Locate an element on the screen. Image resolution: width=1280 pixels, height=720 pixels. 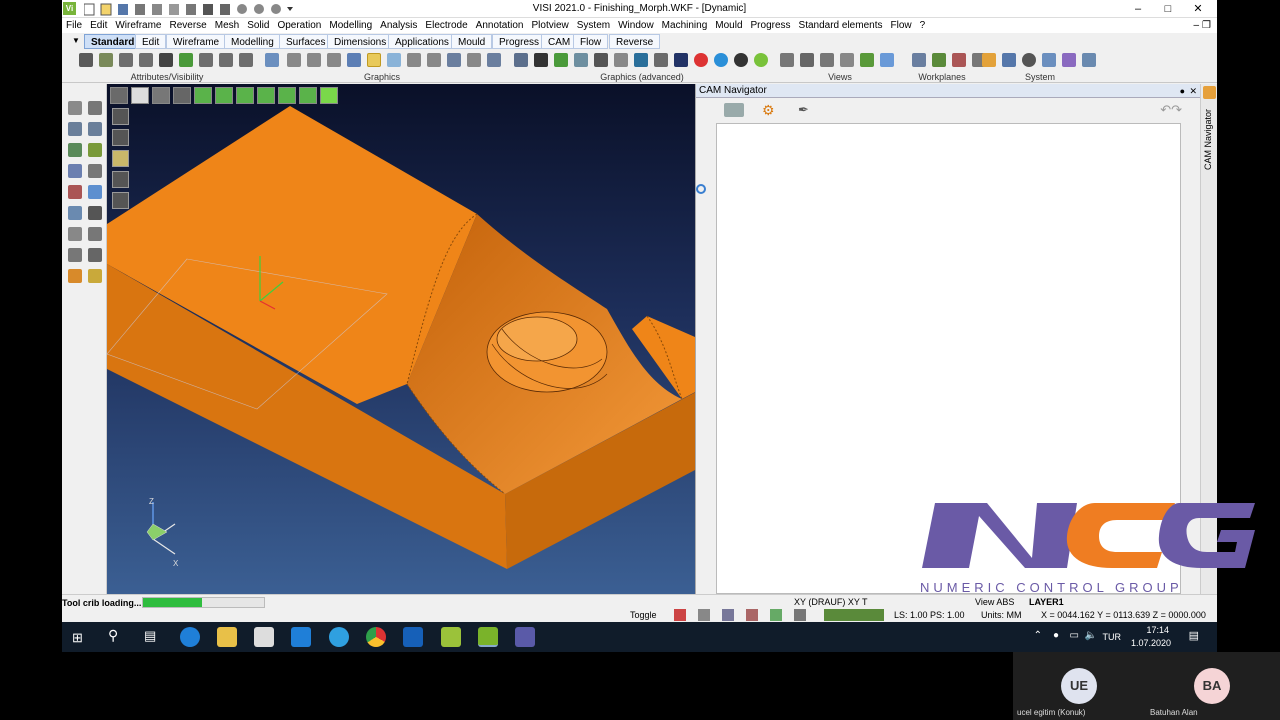
close-button: ✕ is located at coordinates (1198, 9).